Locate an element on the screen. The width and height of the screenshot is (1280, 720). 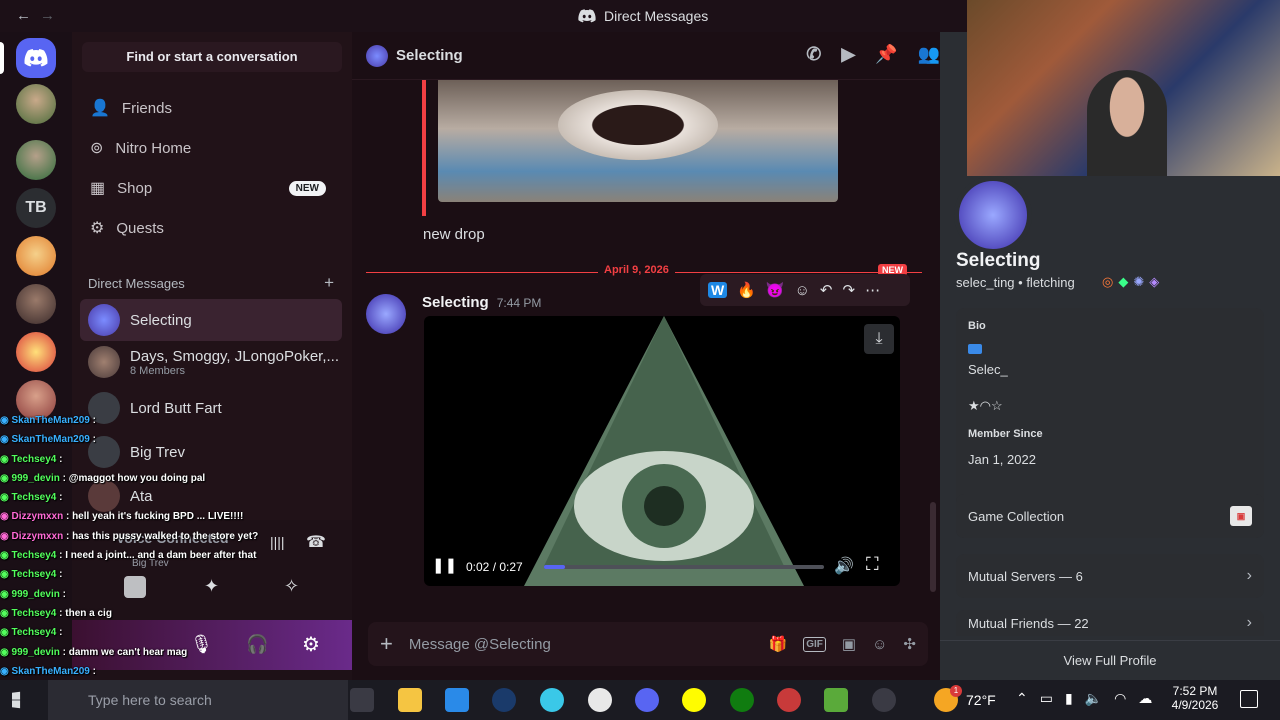
pin-icon: 📌 is located at coordinates (886, 54).